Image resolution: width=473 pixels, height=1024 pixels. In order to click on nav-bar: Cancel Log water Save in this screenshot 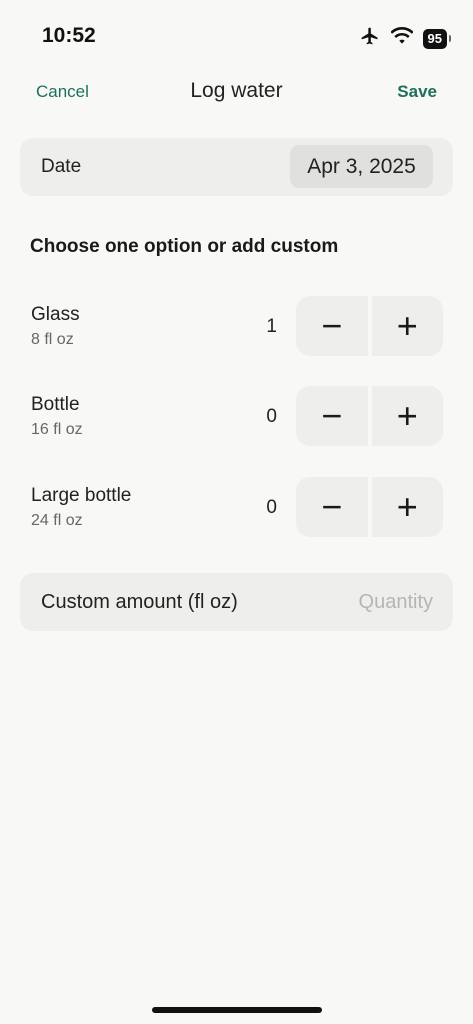, I will do `click(236, 92)`.